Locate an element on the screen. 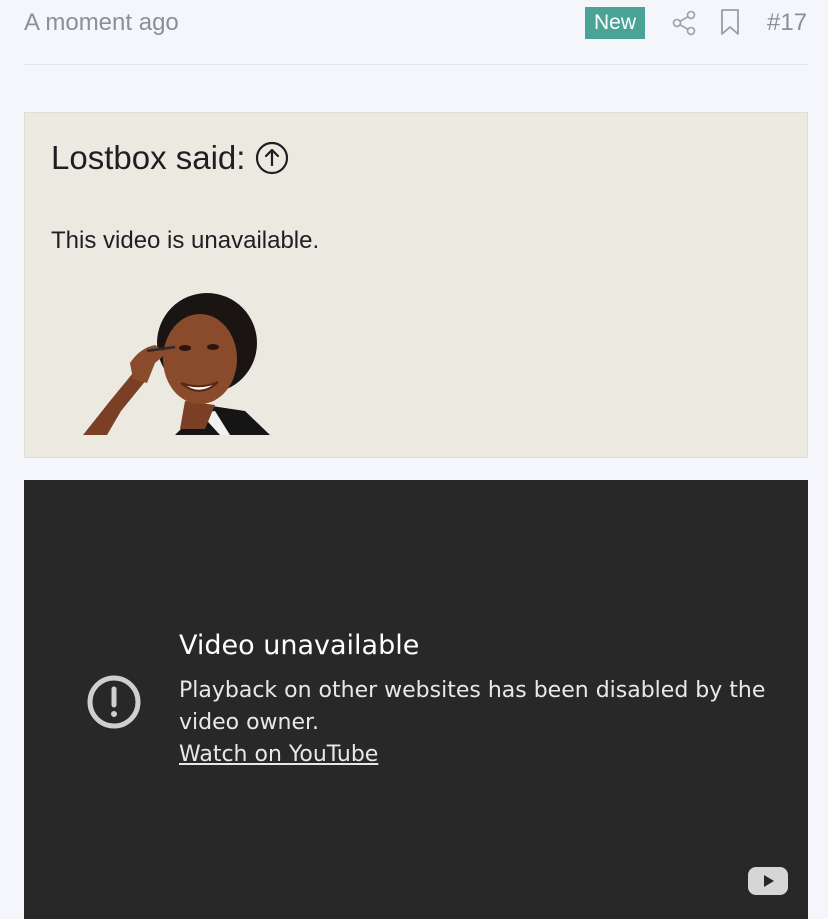  new-badge: New is located at coordinates (615, 23).